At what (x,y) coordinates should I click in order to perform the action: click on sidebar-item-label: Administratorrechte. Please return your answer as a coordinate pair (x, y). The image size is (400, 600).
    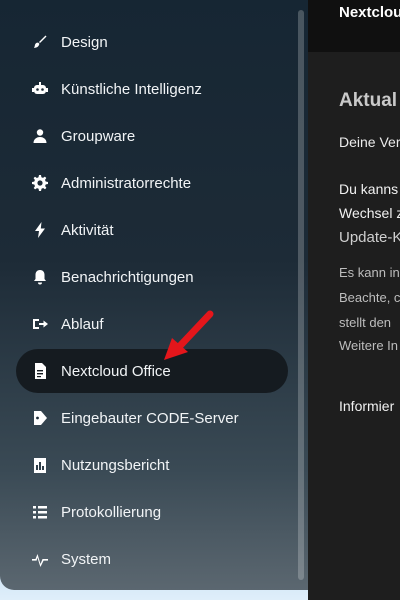
    Looking at the image, I should click on (126, 183).